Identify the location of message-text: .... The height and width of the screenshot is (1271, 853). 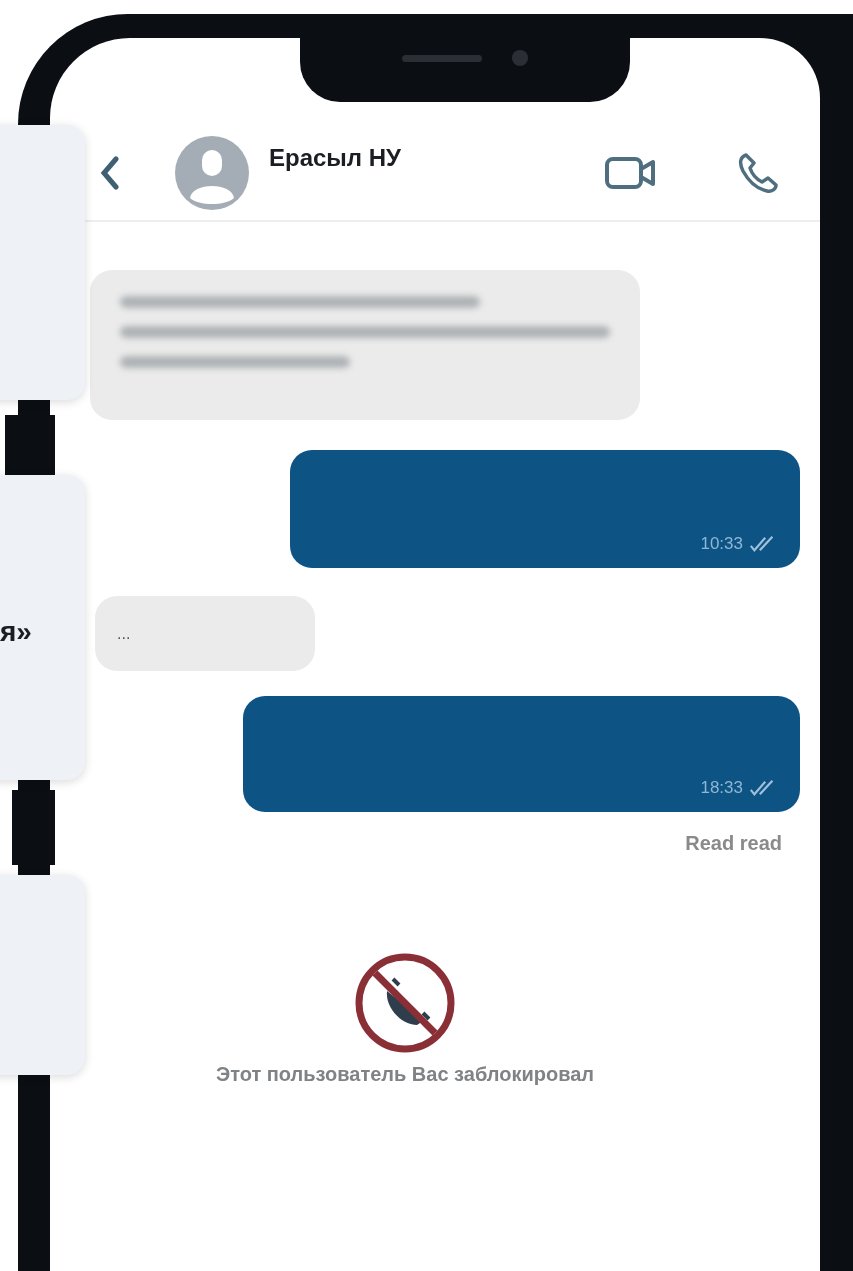
(124, 633).